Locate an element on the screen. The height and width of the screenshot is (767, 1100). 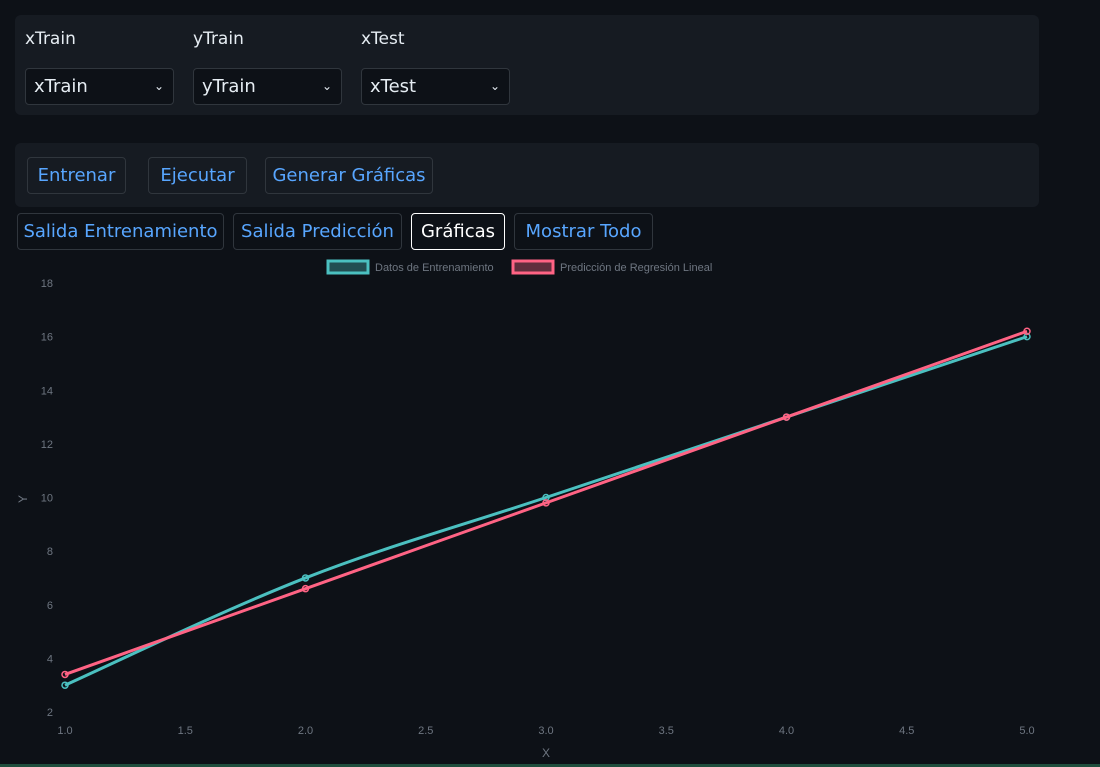
xtrain-select-value: xTrain is located at coordinates (61, 86).